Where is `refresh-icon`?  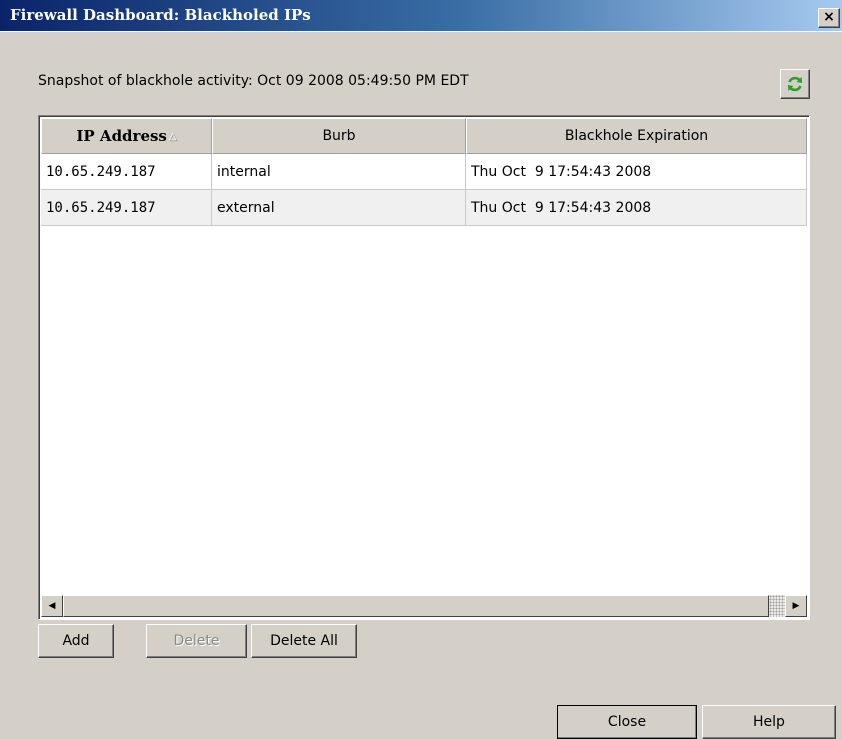 refresh-icon is located at coordinates (795, 84).